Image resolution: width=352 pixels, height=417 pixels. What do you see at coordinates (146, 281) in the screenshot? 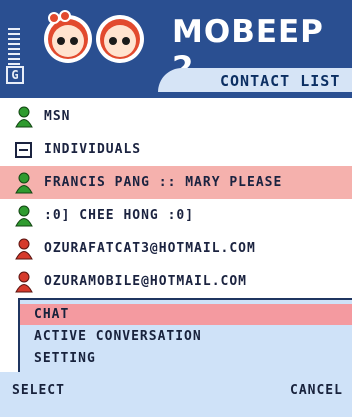
I see `list-item-label: OZURAMOBILE@HOTMAIL.COM` at bounding box center [146, 281].